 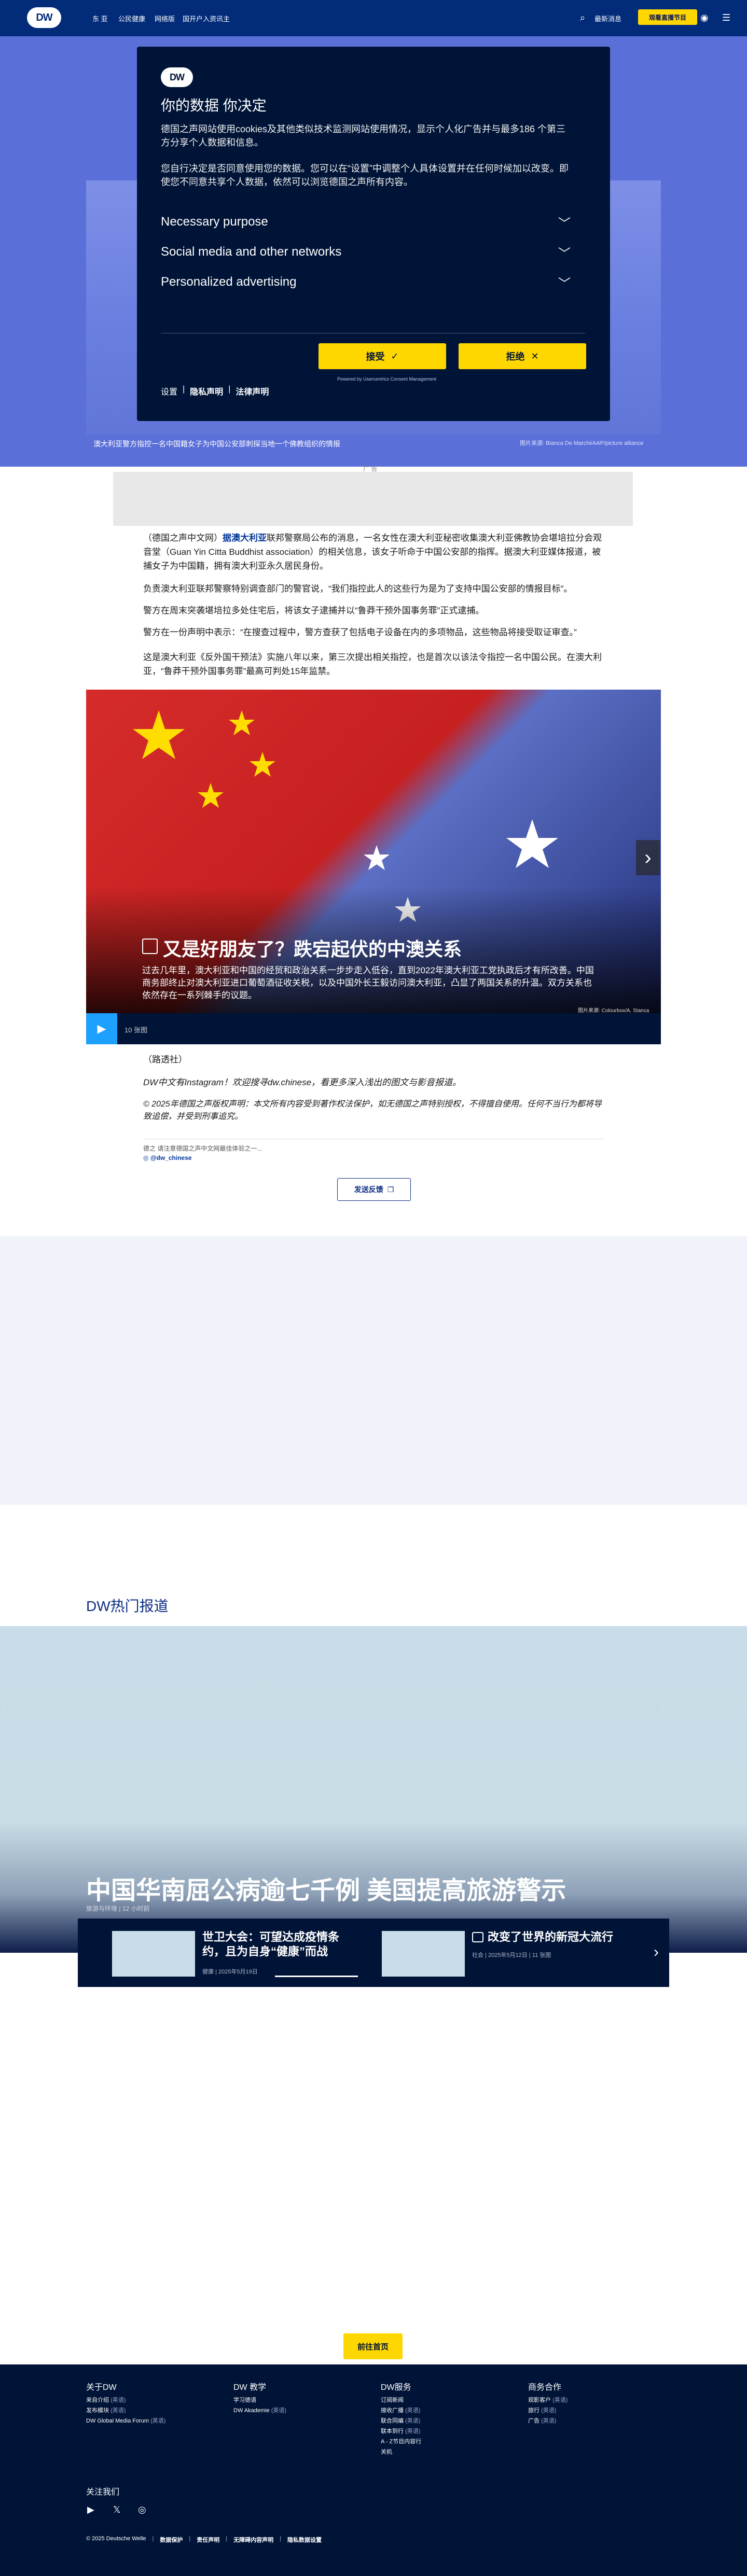 I want to click on footer-link: DW Global Media Forum (英语), so click(x=126, y=2420).